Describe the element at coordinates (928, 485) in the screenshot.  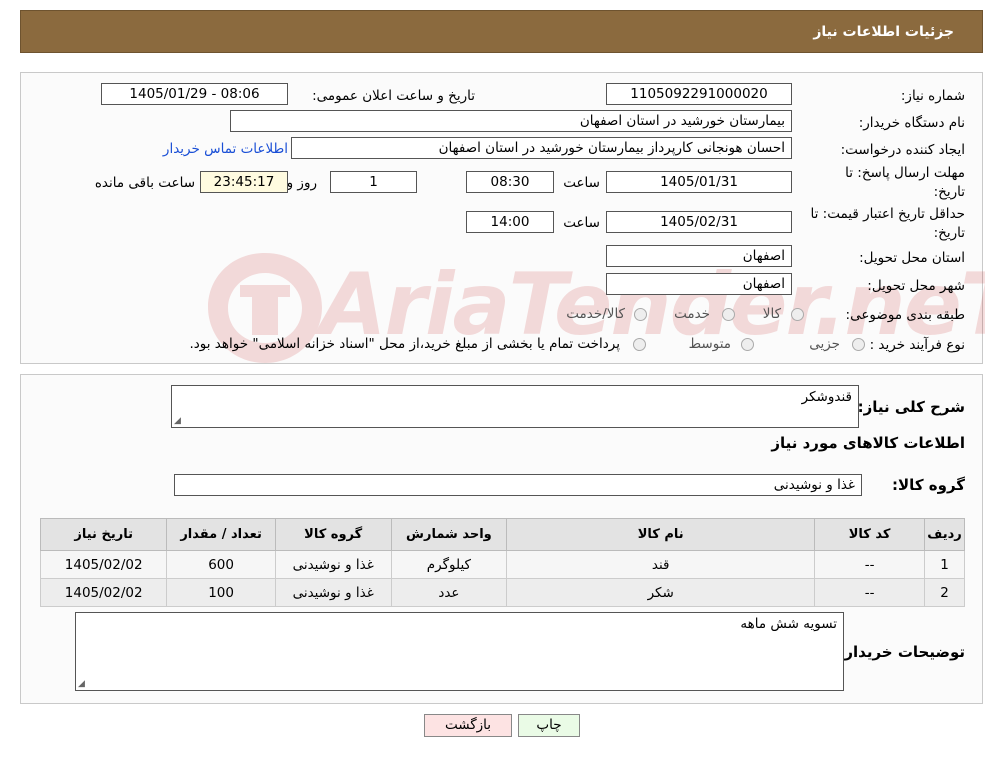
I see `group-label: گروه کالا:` at that location.